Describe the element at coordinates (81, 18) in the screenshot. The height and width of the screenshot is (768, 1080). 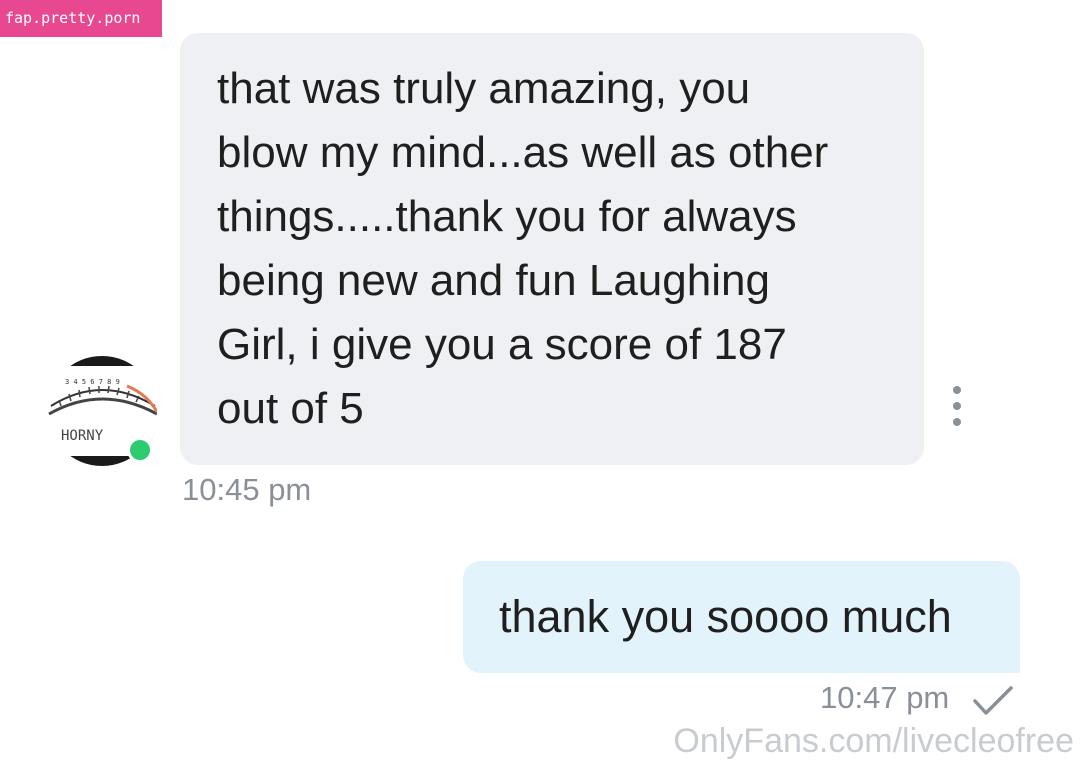
I see `site-badge: fap.pretty.porn` at that location.